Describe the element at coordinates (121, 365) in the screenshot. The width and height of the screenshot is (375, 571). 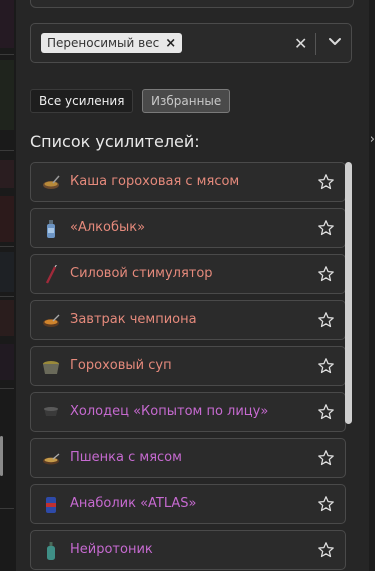
I see `booster-label: Гороховый суп` at that location.